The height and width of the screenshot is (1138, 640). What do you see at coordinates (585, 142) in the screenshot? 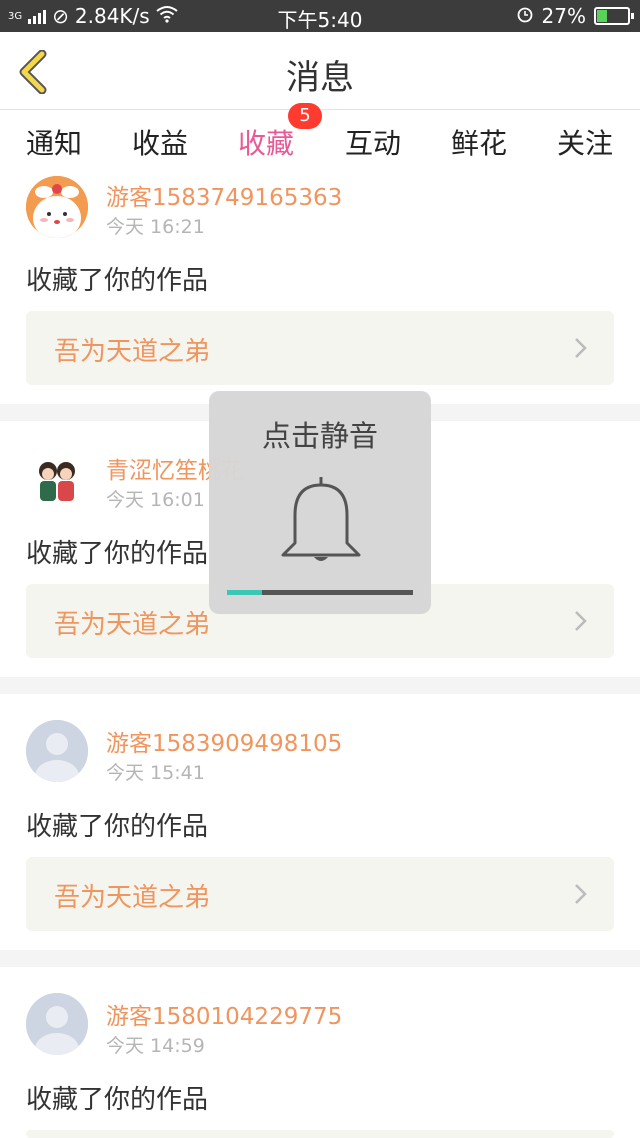
I see `tab-following: 关注` at bounding box center [585, 142].